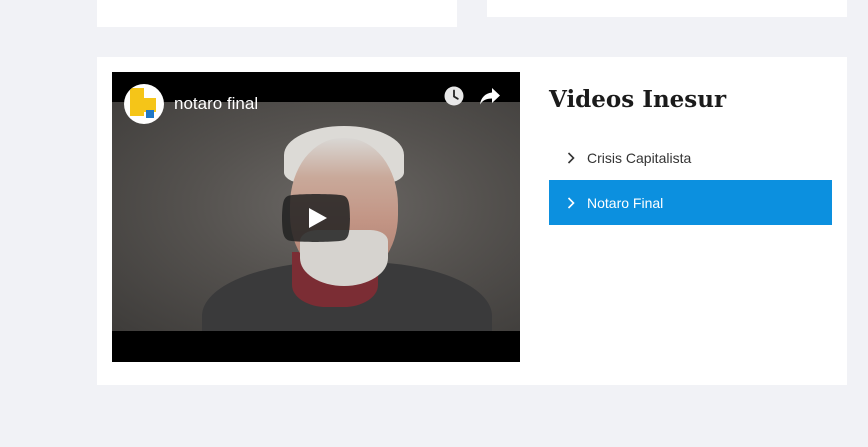  What do you see at coordinates (638, 99) in the screenshot?
I see `sidebar-title: Videos Inesur` at bounding box center [638, 99].